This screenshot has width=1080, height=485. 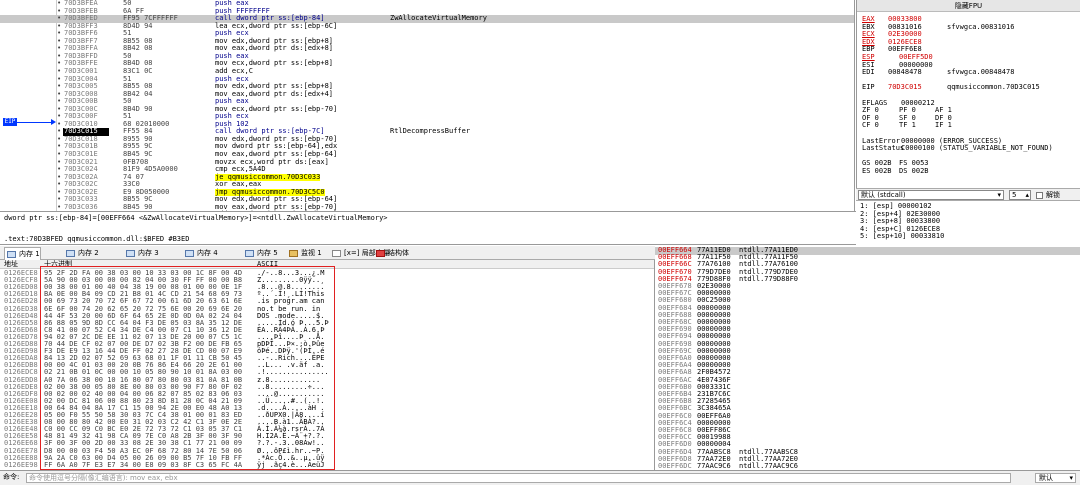 I want to click on call-convention-bar: 默认 (stdcall) ▾ 5 ▴ 解锁, so click(x=968, y=194).